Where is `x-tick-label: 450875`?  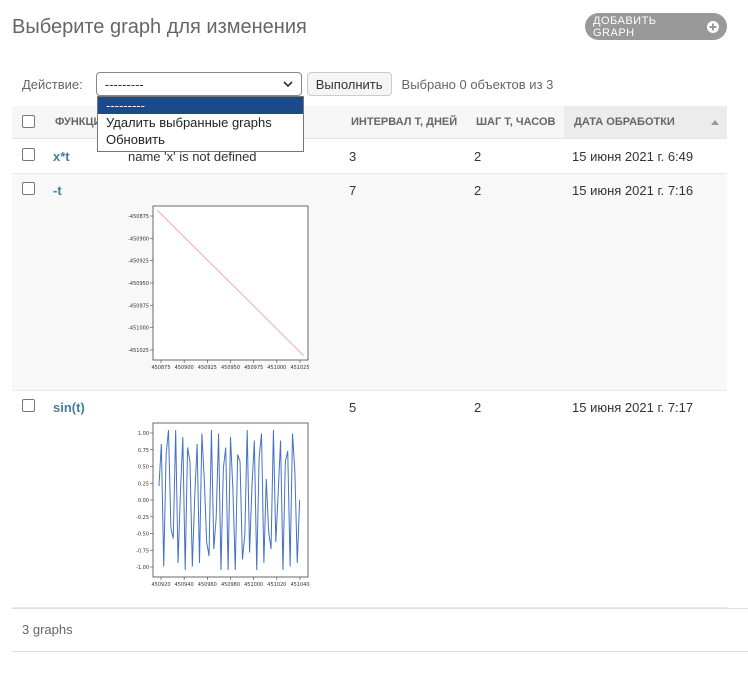 x-tick-label: 450875 is located at coordinates (160, 368).